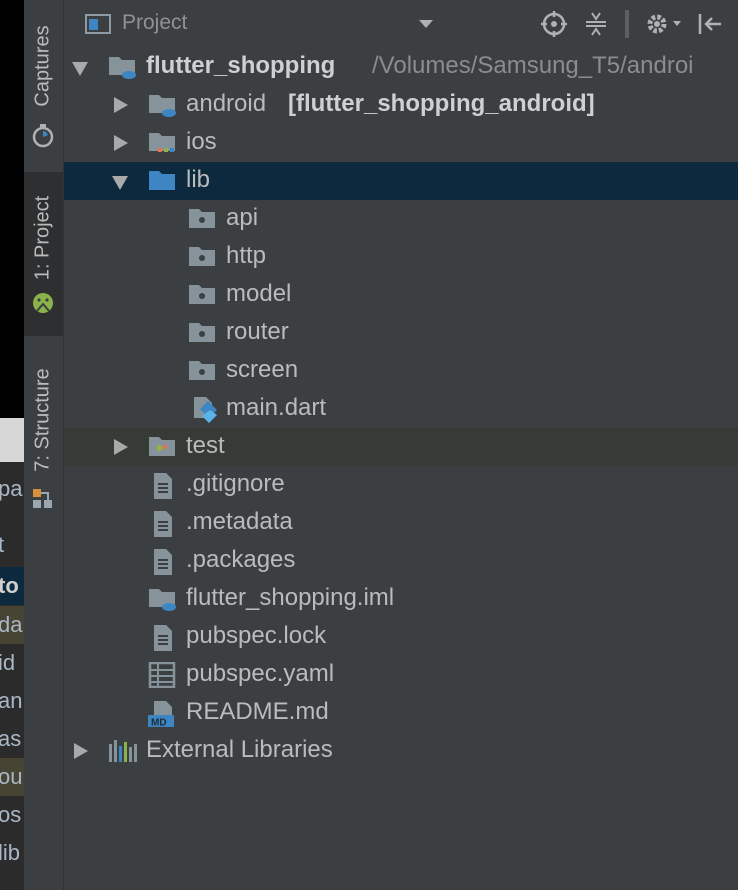 Image resolution: width=738 pixels, height=890 pixels. I want to click on tree-row-external-libraries: External Libraries, so click(401, 751).